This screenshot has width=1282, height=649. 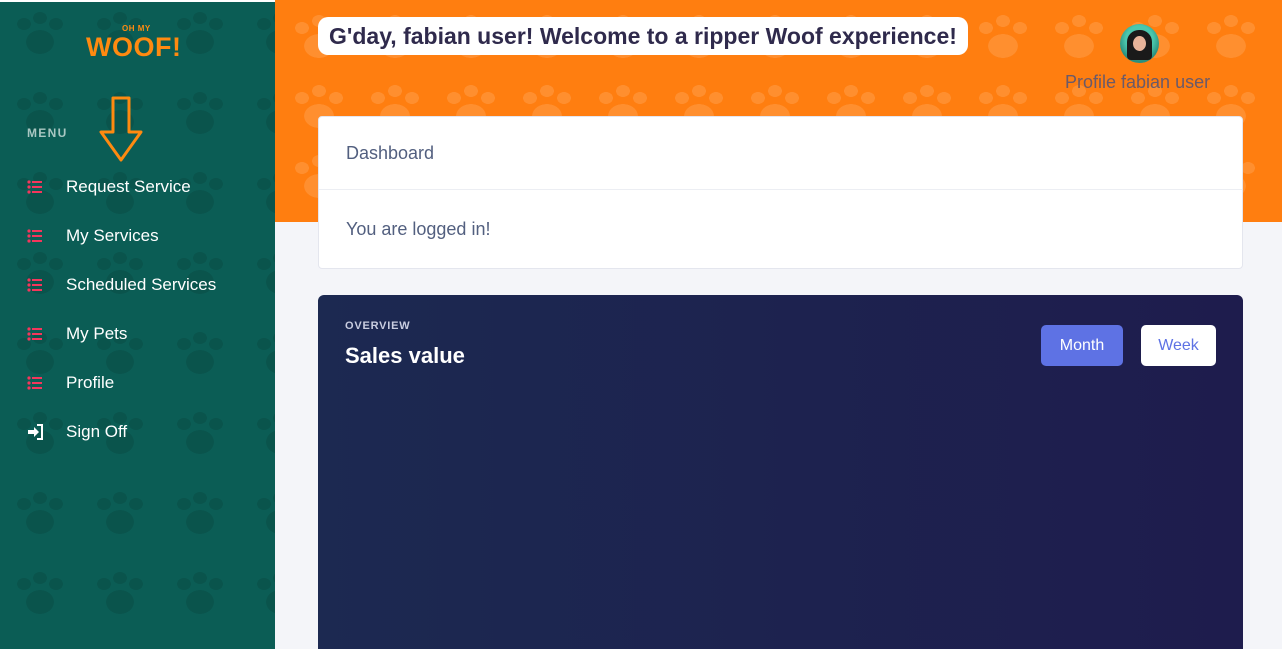 I want to click on sidebar-item-label: Scheduled Services, so click(x=141, y=284).